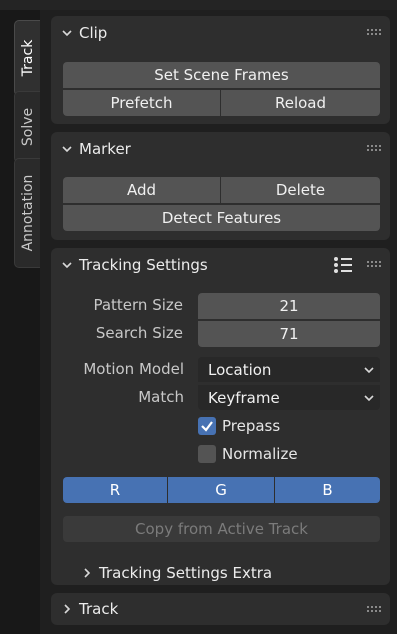 The height and width of the screenshot is (634, 397). Describe the element at coordinates (289, 334) in the screenshot. I see `search-size-field: 71` at that location.